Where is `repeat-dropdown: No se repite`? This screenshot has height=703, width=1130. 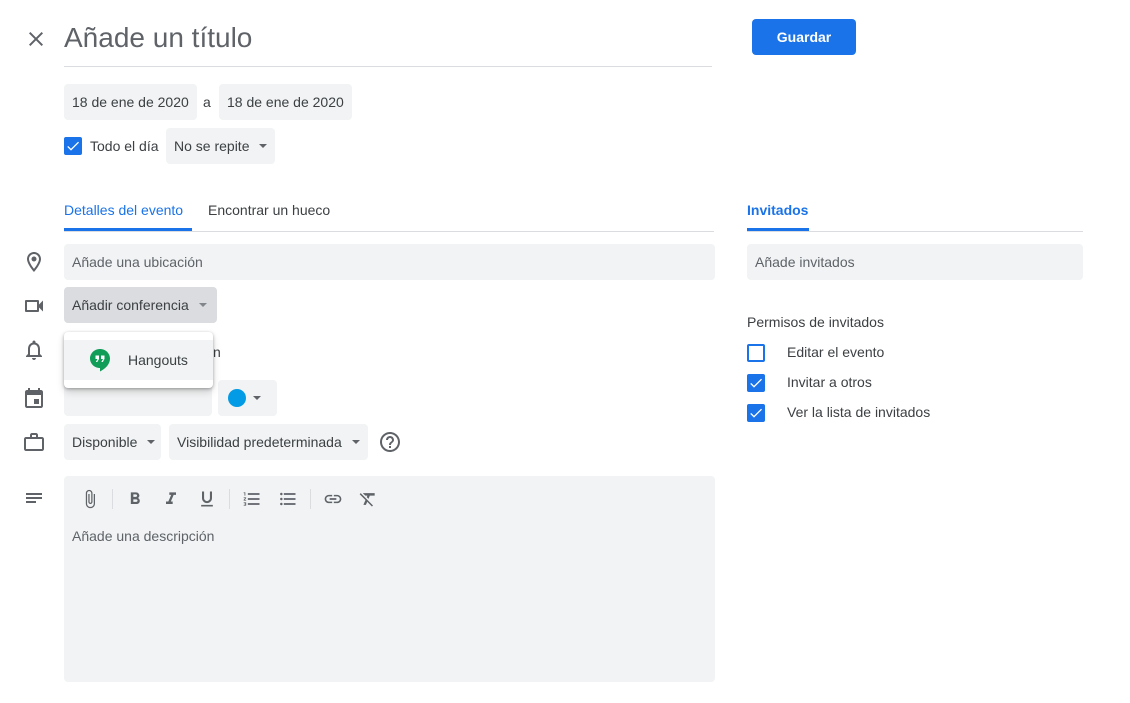
repeat-dropdown: No se repite is located at coordinates (221, 146).